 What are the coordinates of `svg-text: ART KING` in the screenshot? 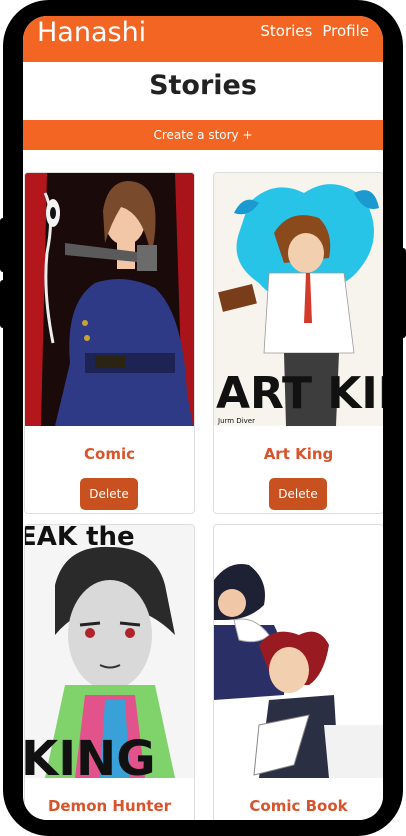 It's located at (299, 393).